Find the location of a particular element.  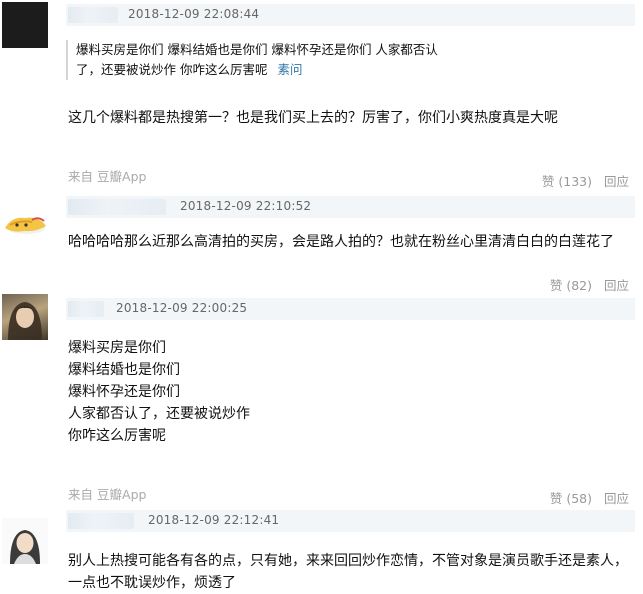

comment-time: 2018-12-09 22:10:52 is located at coordinates (246, 206).